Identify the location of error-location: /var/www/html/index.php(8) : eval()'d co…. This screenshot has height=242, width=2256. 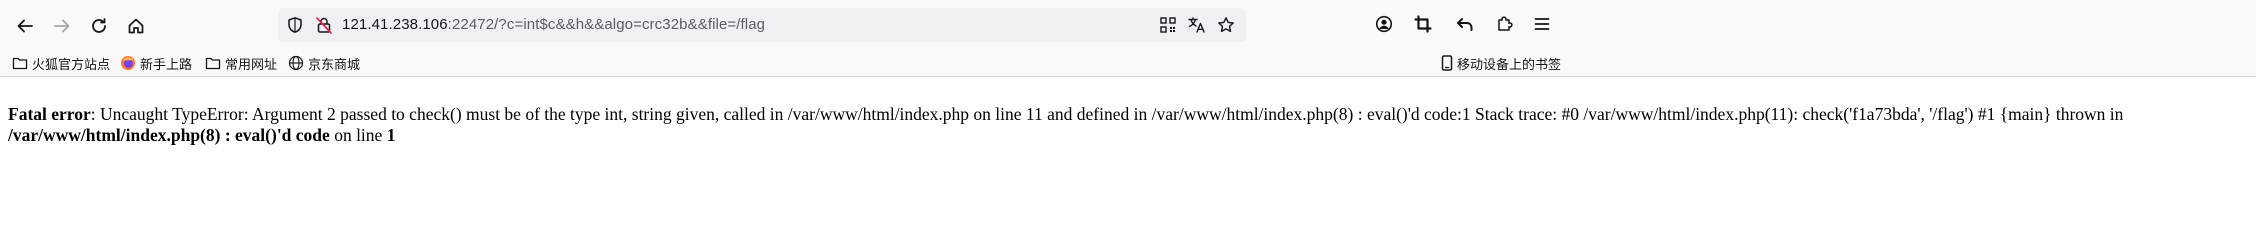
(169, 135).